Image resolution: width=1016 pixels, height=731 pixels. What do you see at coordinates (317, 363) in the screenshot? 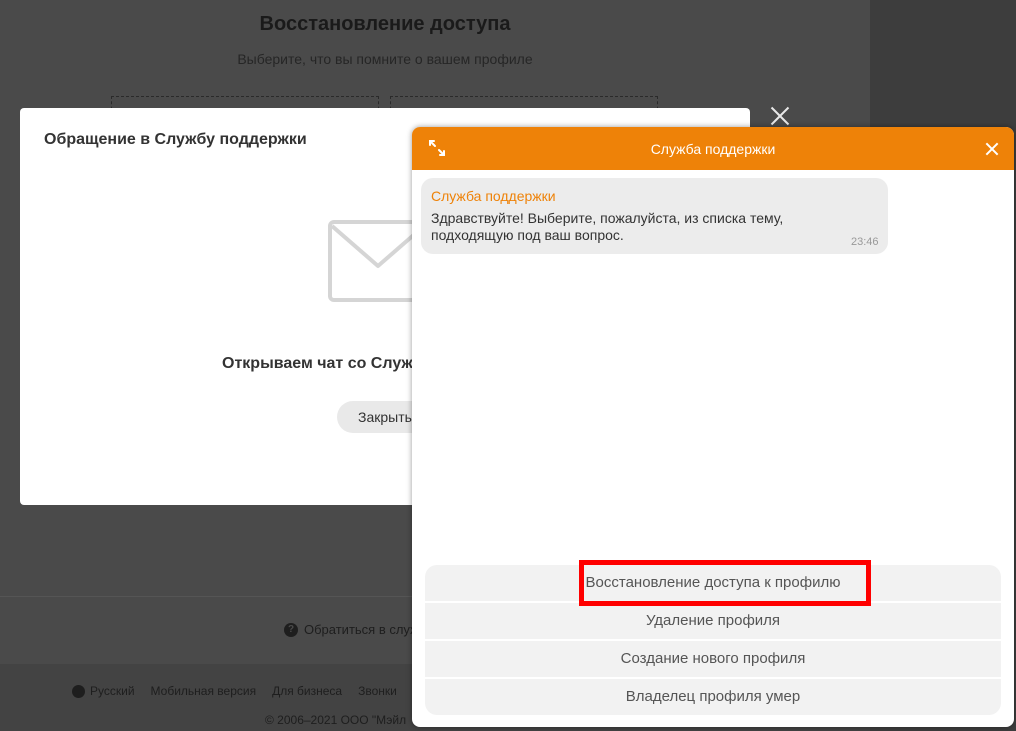
I see `modal-status-text: Открываем чат со Служ` at bounding box center [317, 363].